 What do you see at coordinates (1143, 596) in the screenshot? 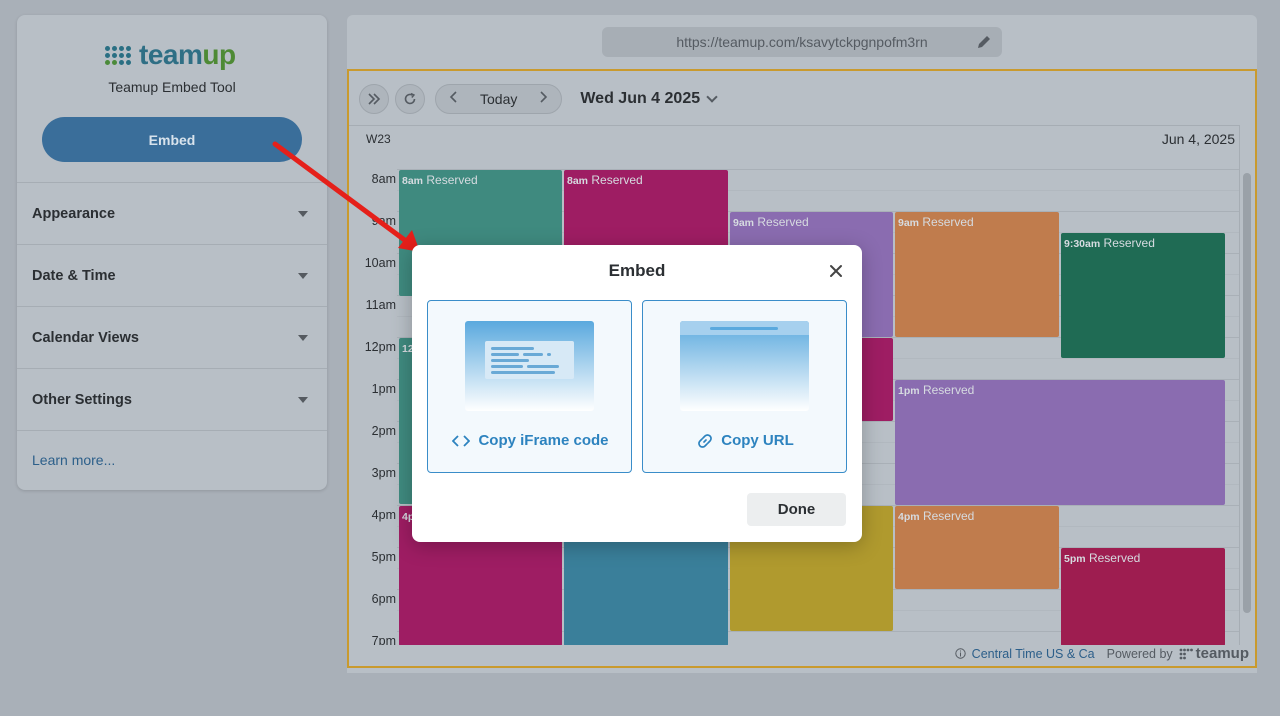
I see `calendar-event: 5pm Reserved` at bounding box center [1143, 596].